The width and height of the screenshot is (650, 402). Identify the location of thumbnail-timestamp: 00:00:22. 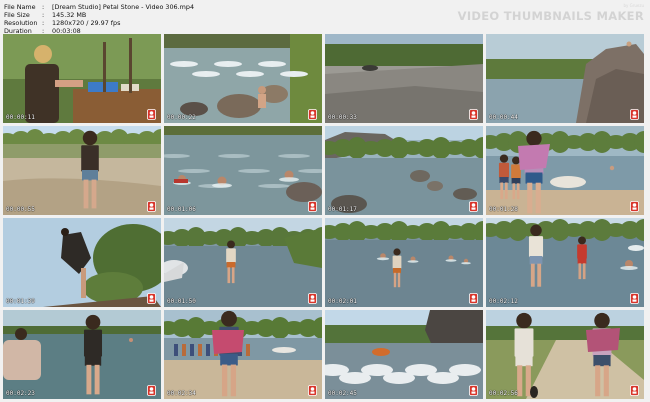
(181, 117).